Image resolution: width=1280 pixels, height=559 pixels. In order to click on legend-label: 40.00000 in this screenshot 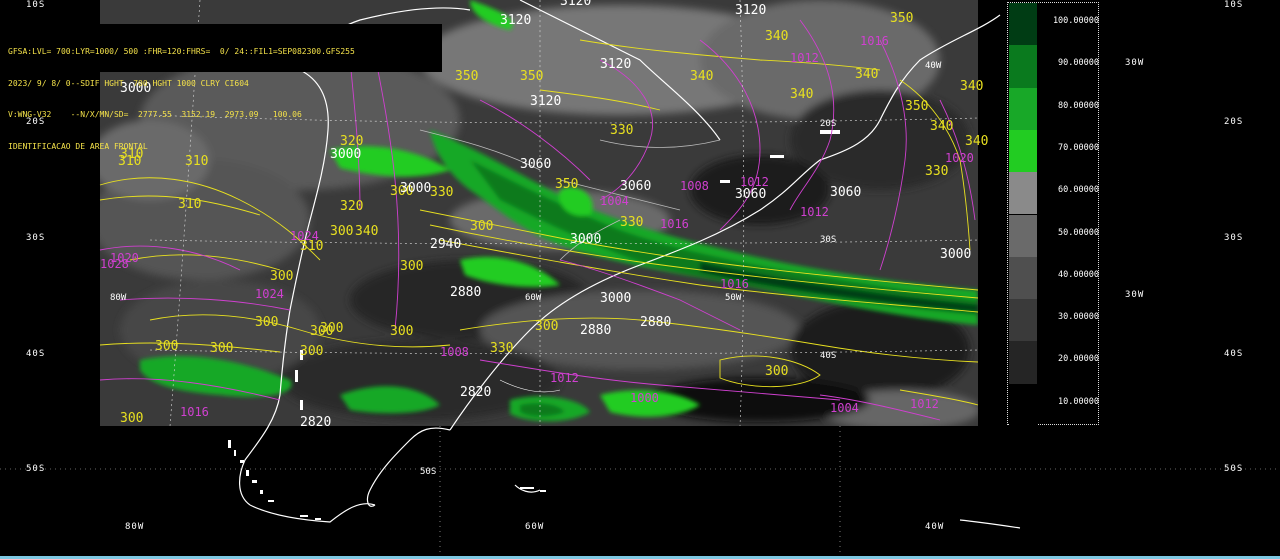, I will do `click(1078, 274)`.